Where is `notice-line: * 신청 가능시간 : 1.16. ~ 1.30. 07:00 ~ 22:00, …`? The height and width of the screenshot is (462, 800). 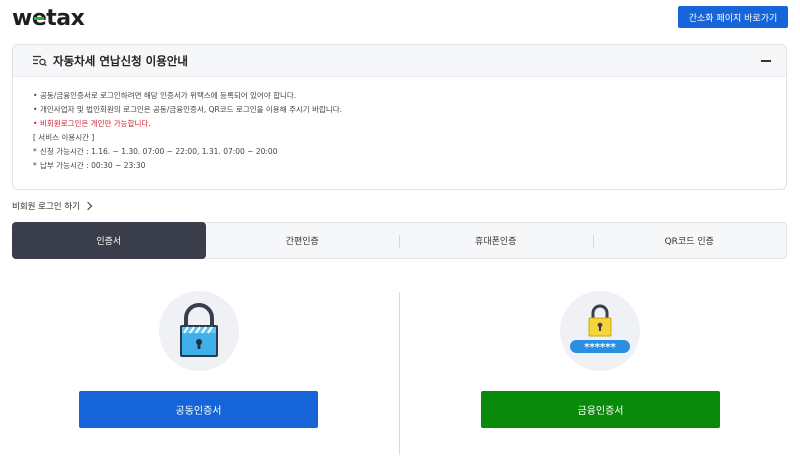
notice-line: * 신청 가능시간 : 1.16. ~ 1.30. 07:00 ~ 22:00, … is located at coordinates (155, 151).